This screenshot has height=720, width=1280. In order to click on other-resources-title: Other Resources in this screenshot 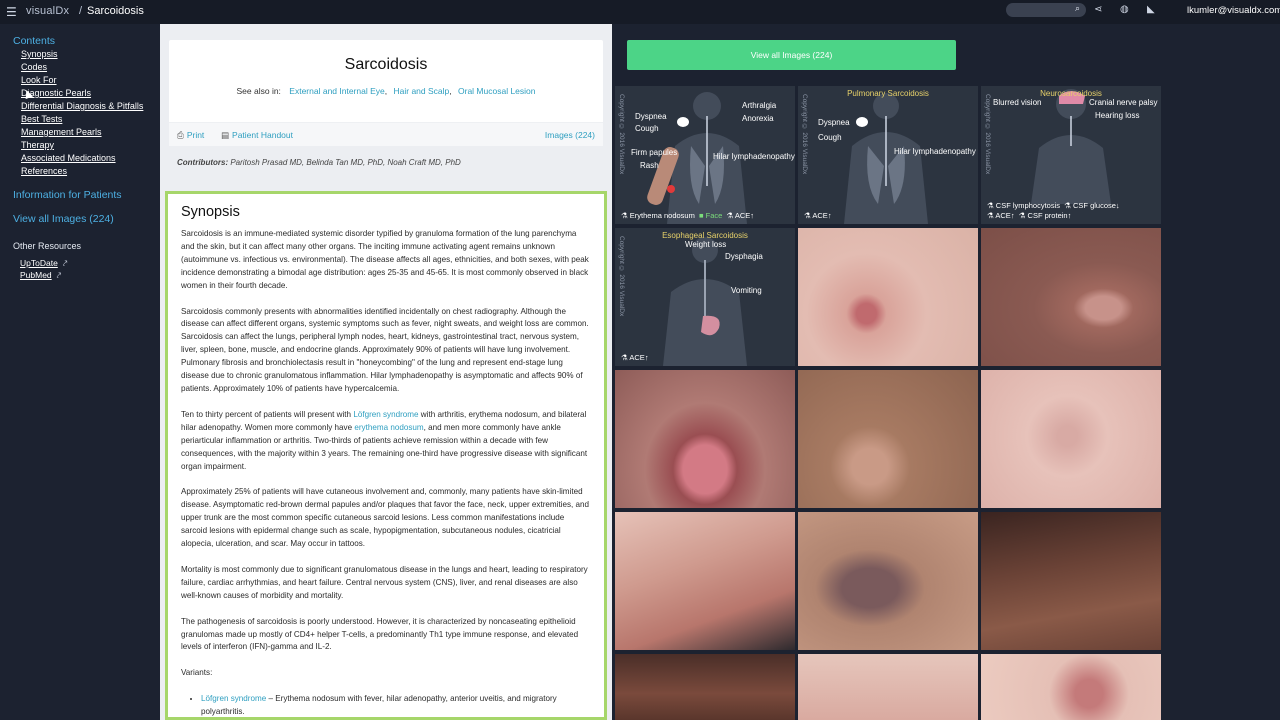, I will do `click(47, 246)`.